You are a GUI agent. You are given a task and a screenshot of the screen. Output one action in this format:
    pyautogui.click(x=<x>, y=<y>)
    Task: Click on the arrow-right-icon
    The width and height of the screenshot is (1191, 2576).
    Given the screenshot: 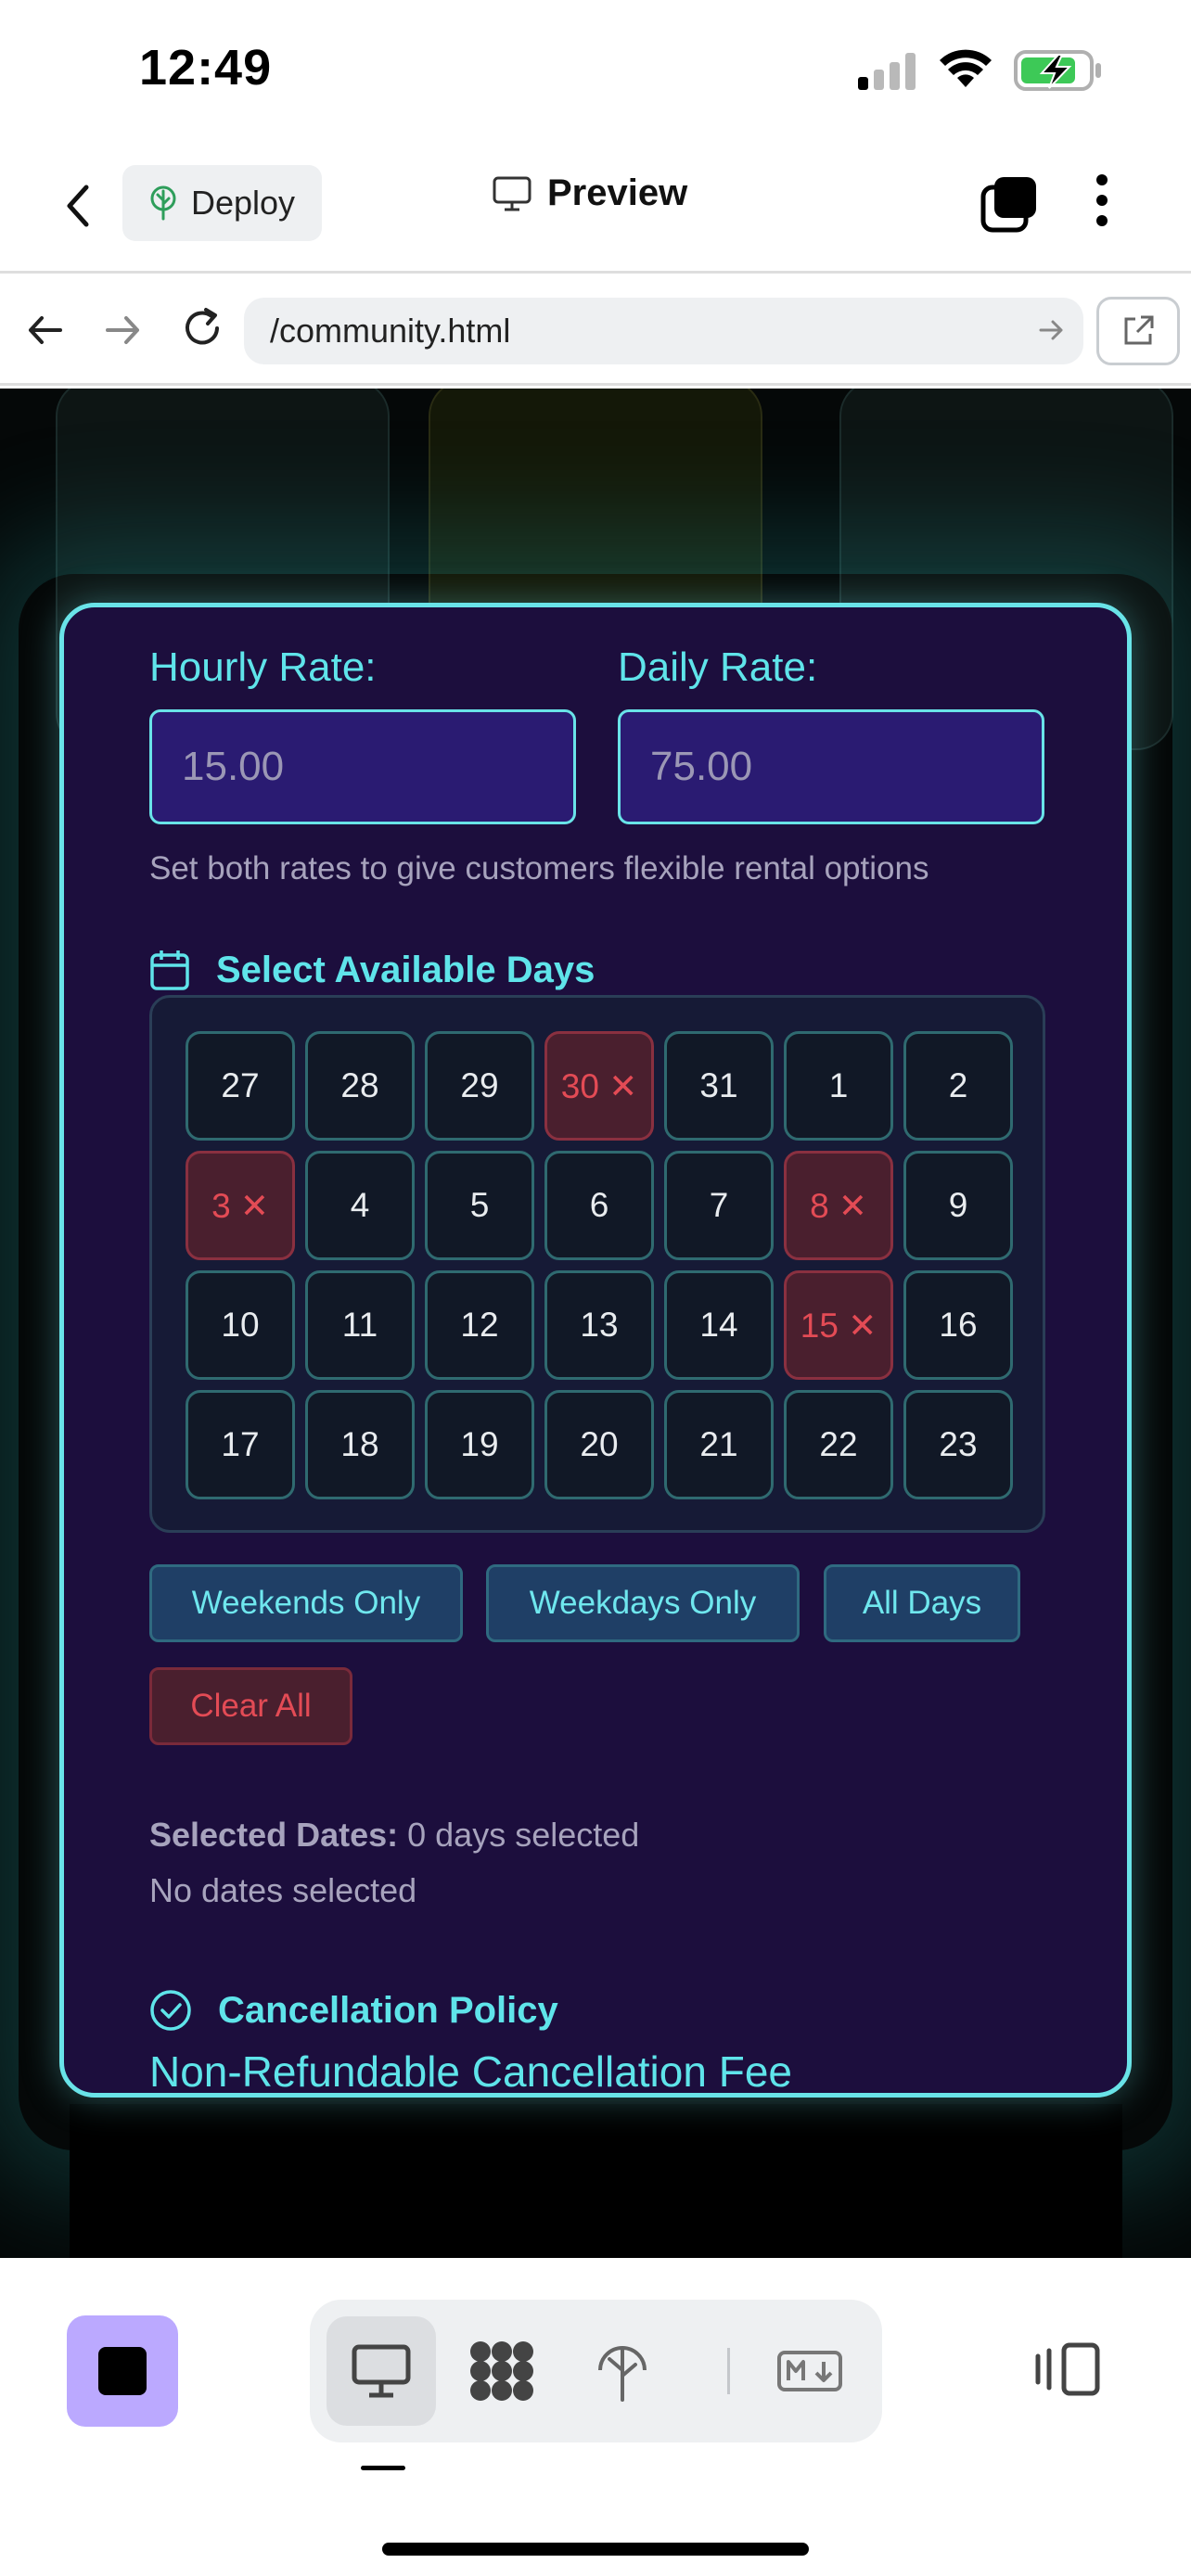 What is the action you would take?
    pyautogui.click(x=122, y=330)
    